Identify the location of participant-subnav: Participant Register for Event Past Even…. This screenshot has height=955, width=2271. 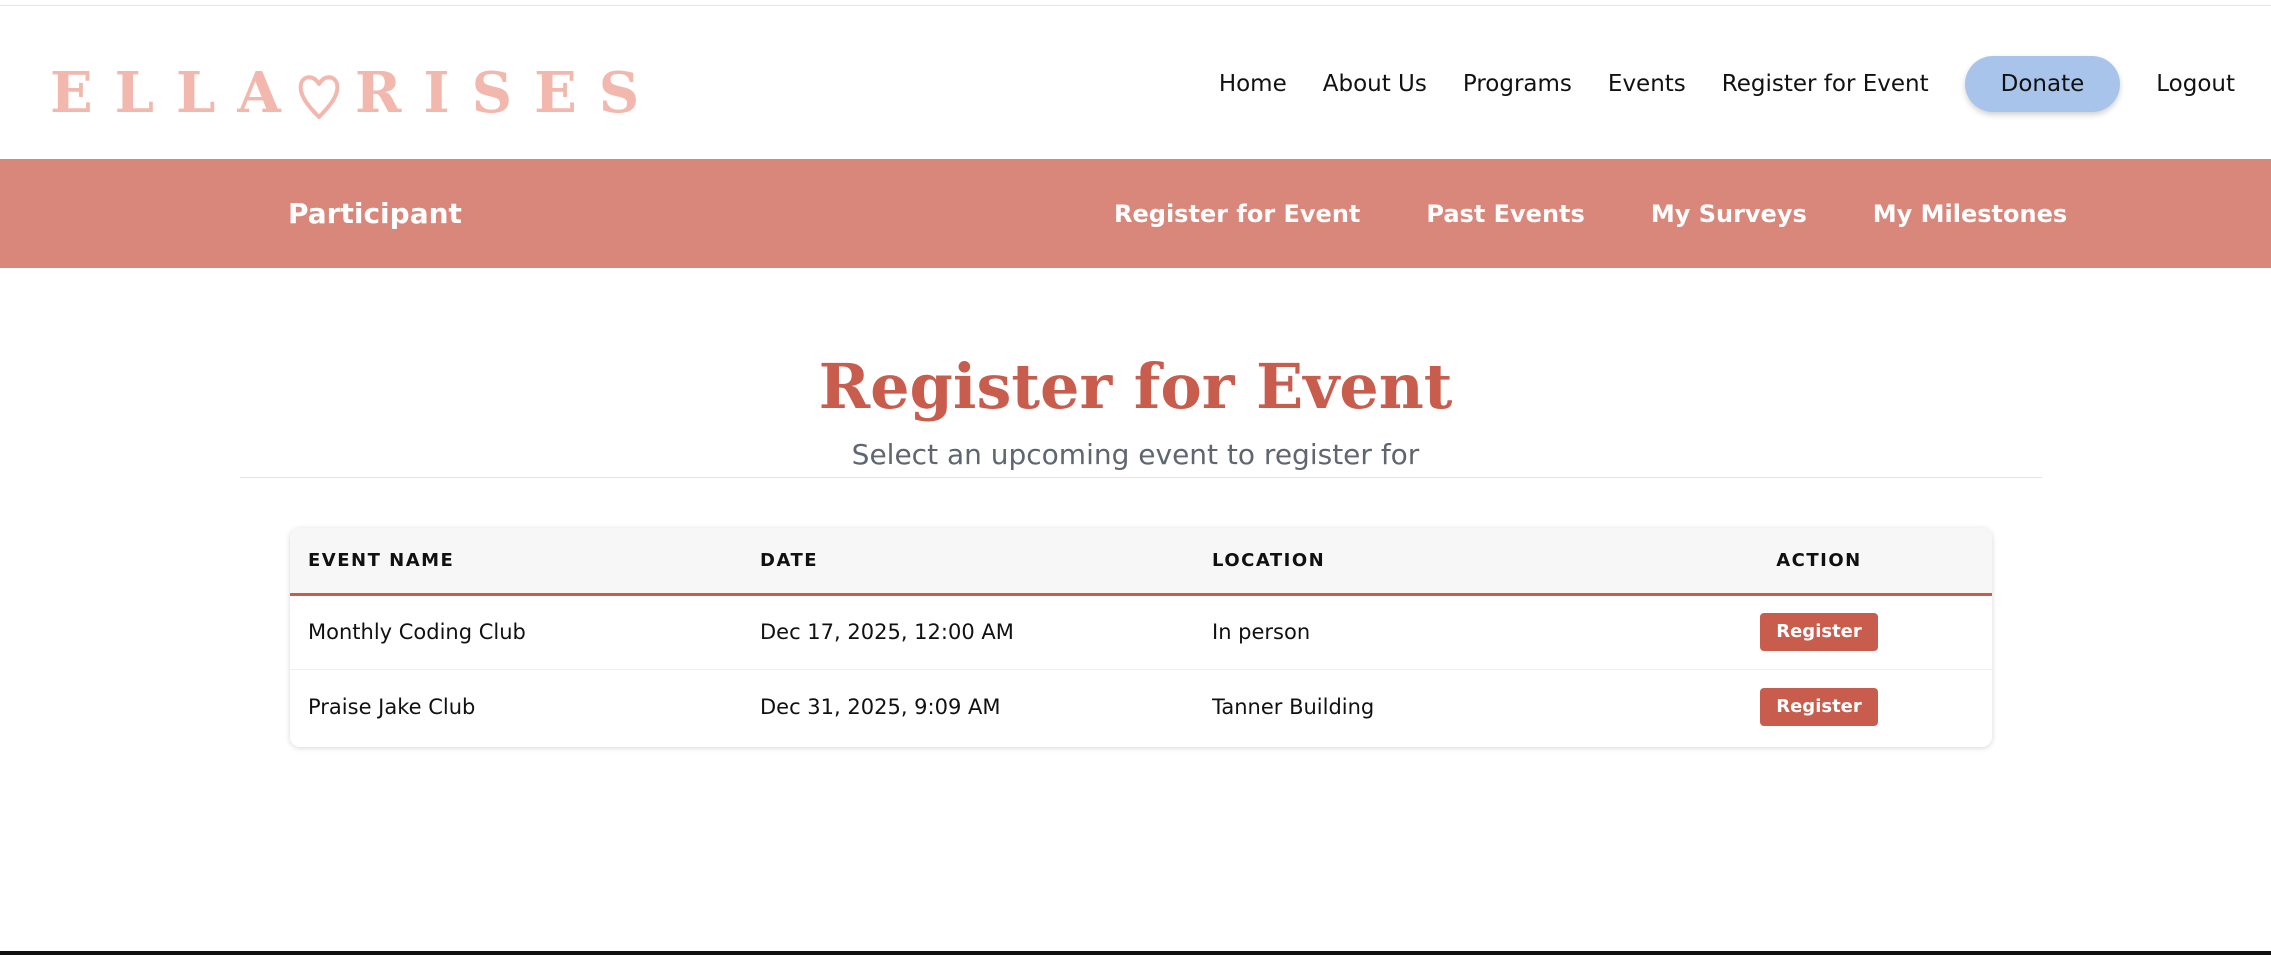
(1135, 213).